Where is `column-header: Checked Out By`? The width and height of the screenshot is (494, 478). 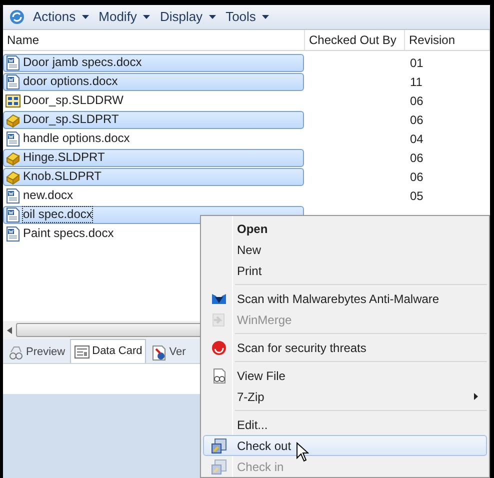
column-header: Checked Out By is located at coordinates (355, 40).